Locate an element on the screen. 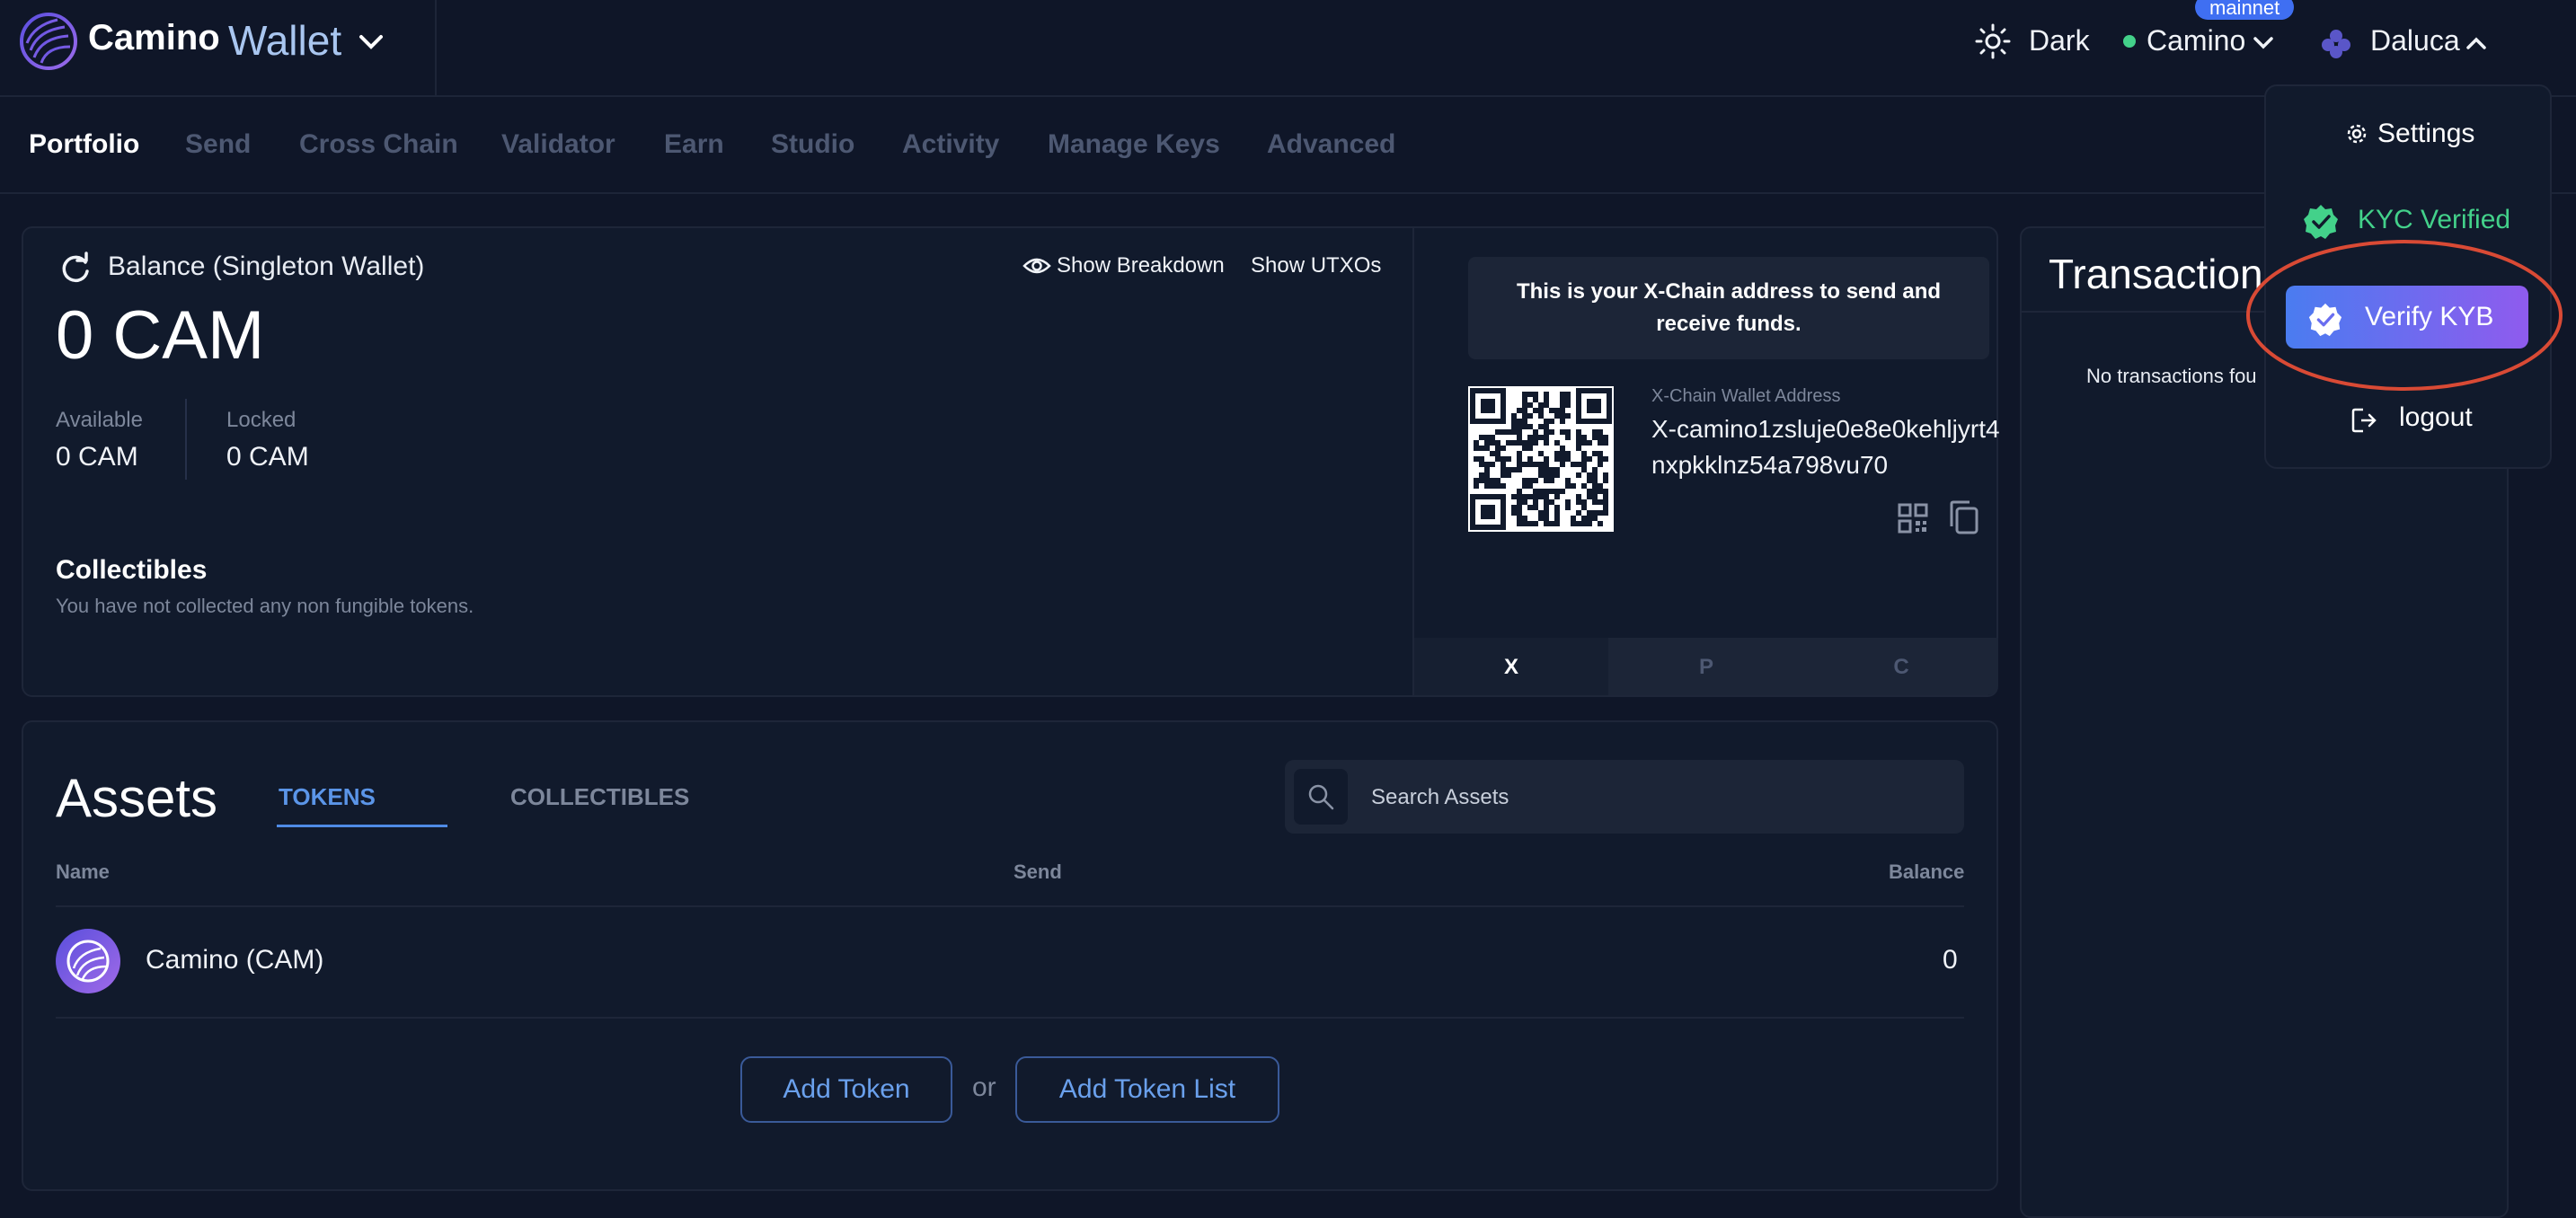 This screenshot has height=1218, width=2576. tab-chain-x: X is located at coordinates (1511, 666).